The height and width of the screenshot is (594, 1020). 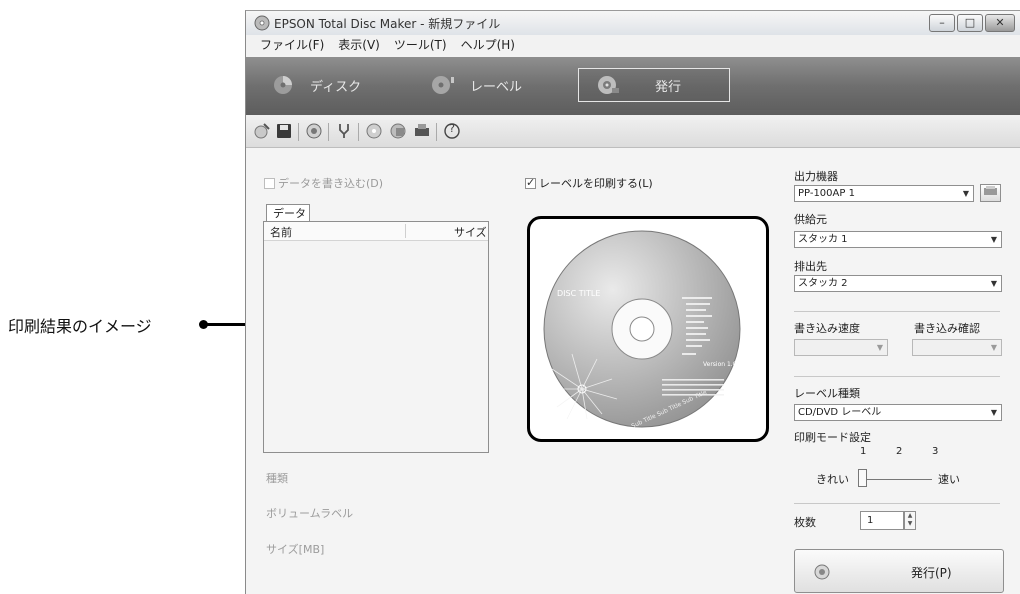 What do you see at coordinates (292, 45) in the screenshot?
I see `menu-file: ファイル(F)` at bounding box center [292, 45].